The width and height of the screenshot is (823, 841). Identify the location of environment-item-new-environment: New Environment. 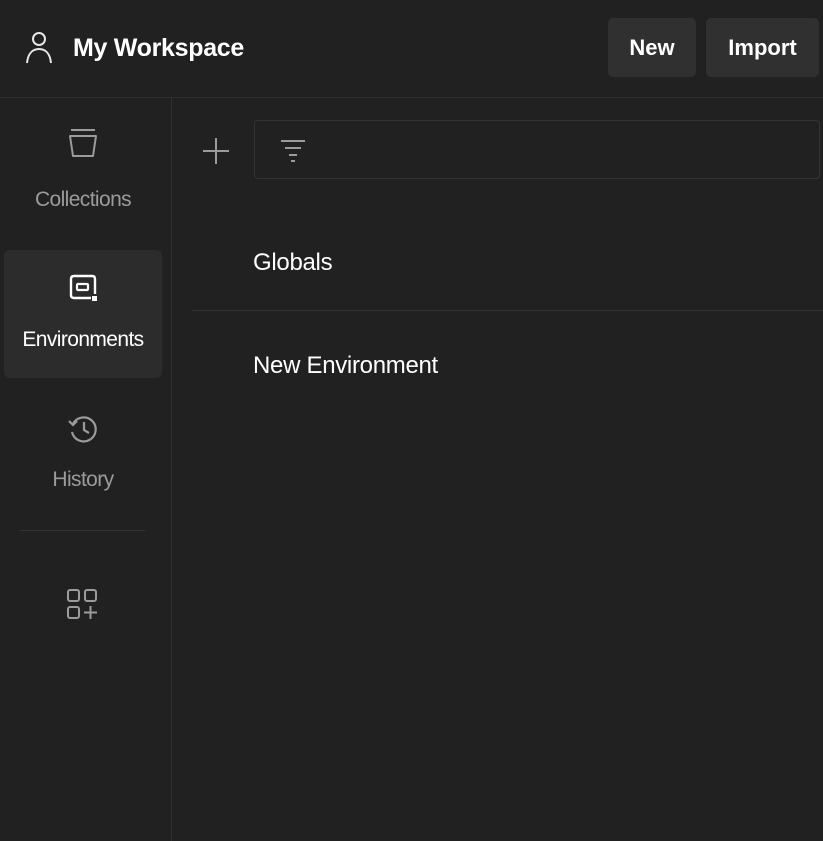
(507, 362).